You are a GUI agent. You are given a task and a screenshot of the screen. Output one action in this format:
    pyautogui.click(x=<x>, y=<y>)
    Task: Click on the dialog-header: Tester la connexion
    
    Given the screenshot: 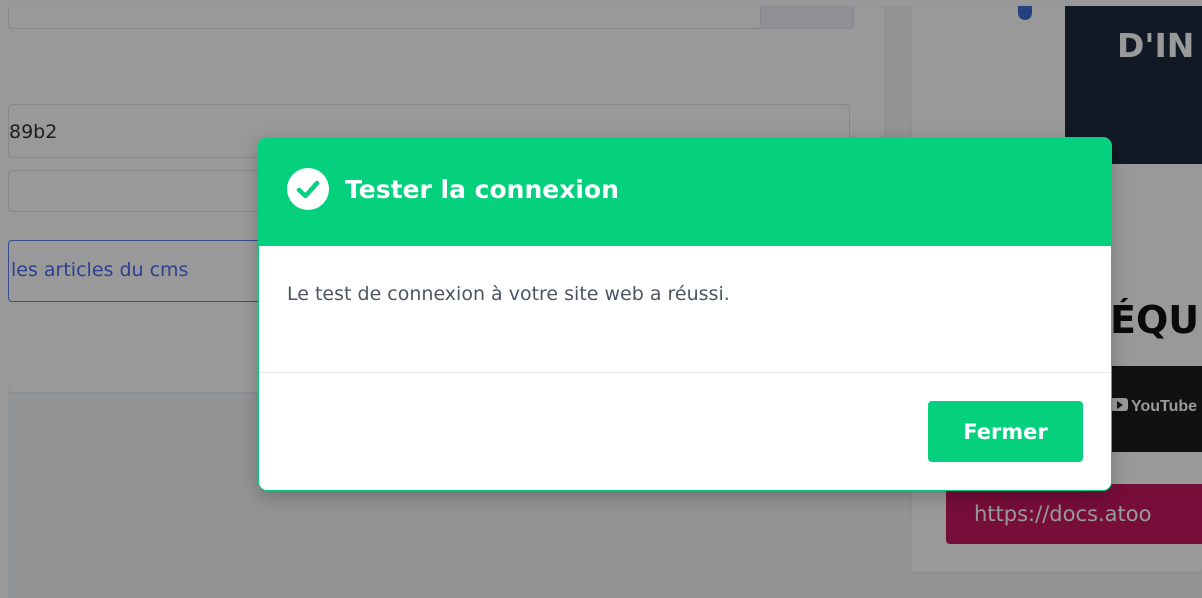 What is the action you would take?
    pyautogui.click(x=685, y=192)
    